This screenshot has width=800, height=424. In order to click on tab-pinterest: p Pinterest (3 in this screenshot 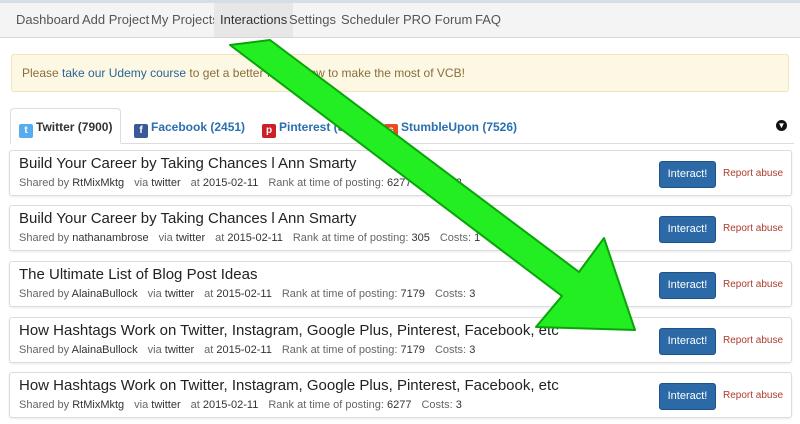, I will do `click(303, 127)`.